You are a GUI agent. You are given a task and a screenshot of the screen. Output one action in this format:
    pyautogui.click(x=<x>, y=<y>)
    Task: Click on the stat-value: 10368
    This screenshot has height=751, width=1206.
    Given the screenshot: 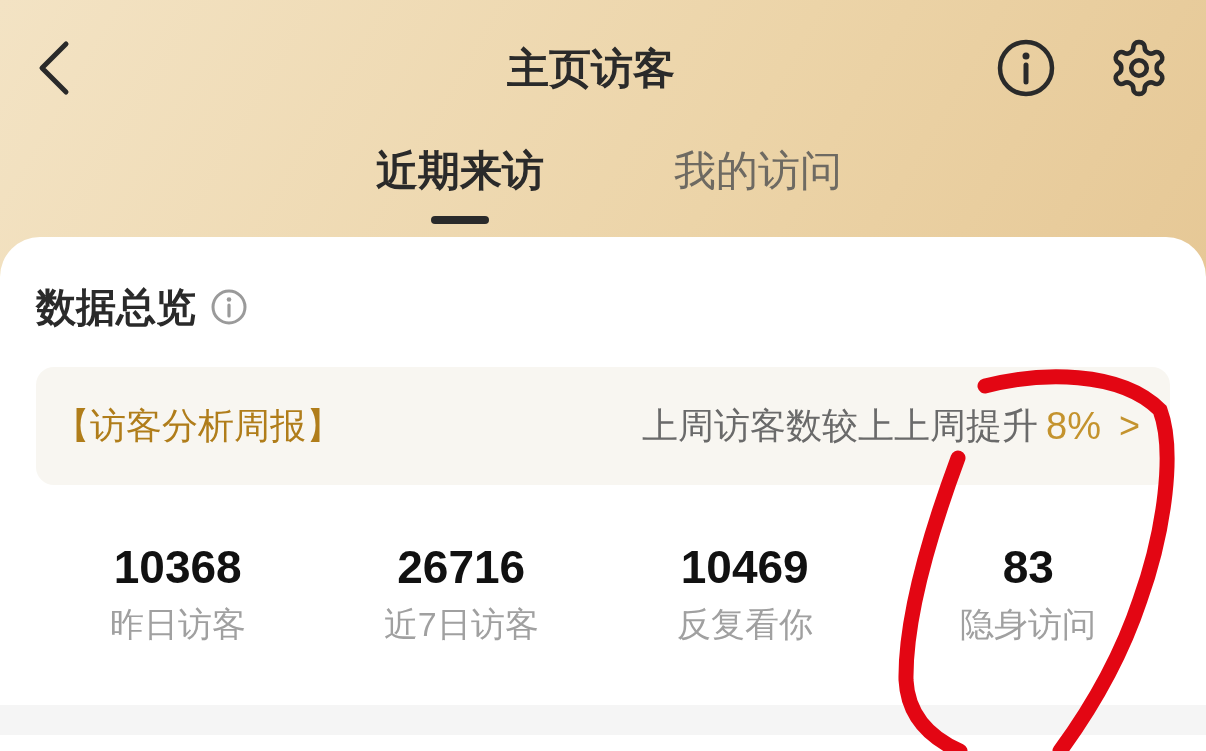 What is the action you would take?
    pyautogui.click(x=177, y=567)
    